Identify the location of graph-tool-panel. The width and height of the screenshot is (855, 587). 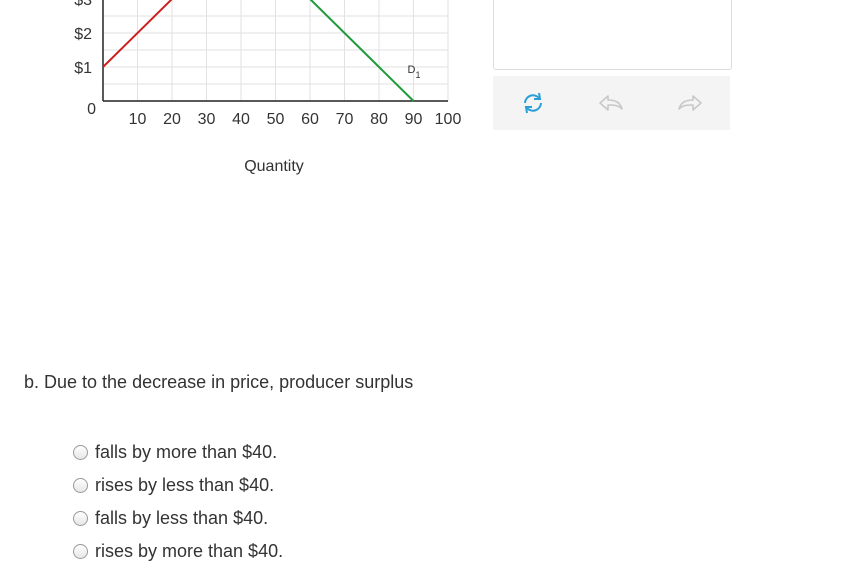
(612, 35).